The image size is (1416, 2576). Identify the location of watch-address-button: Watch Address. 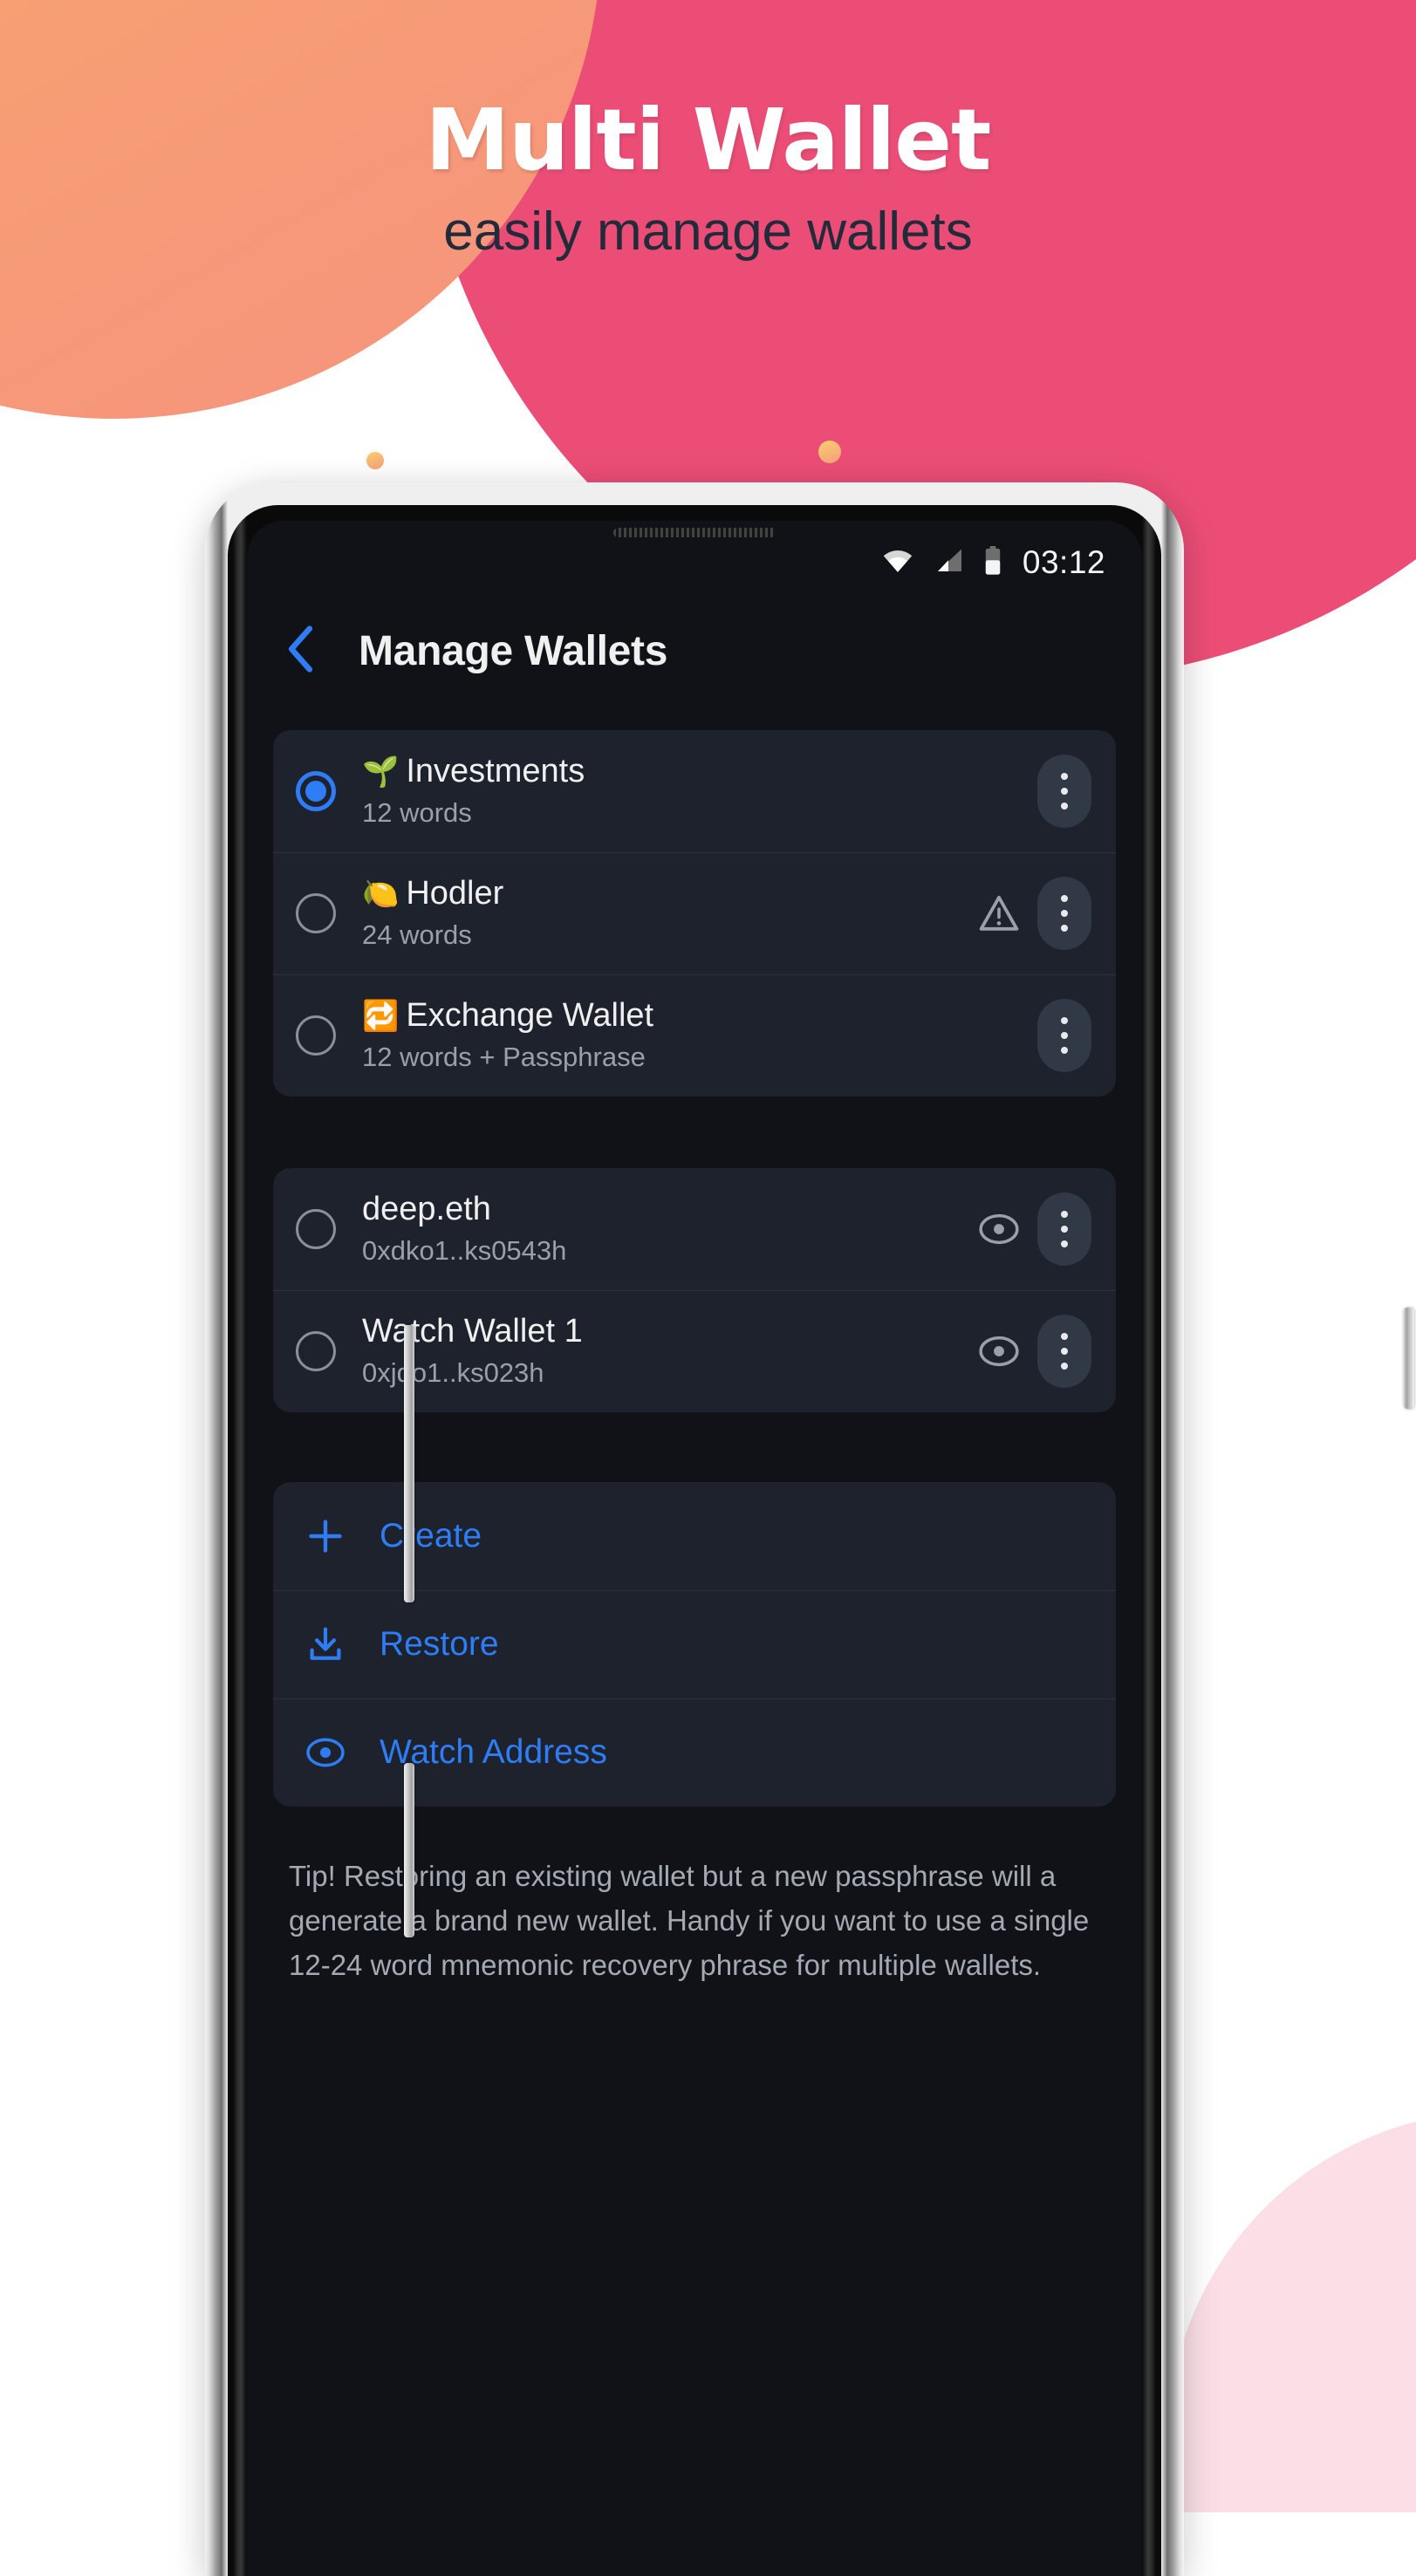
(694, 1752).